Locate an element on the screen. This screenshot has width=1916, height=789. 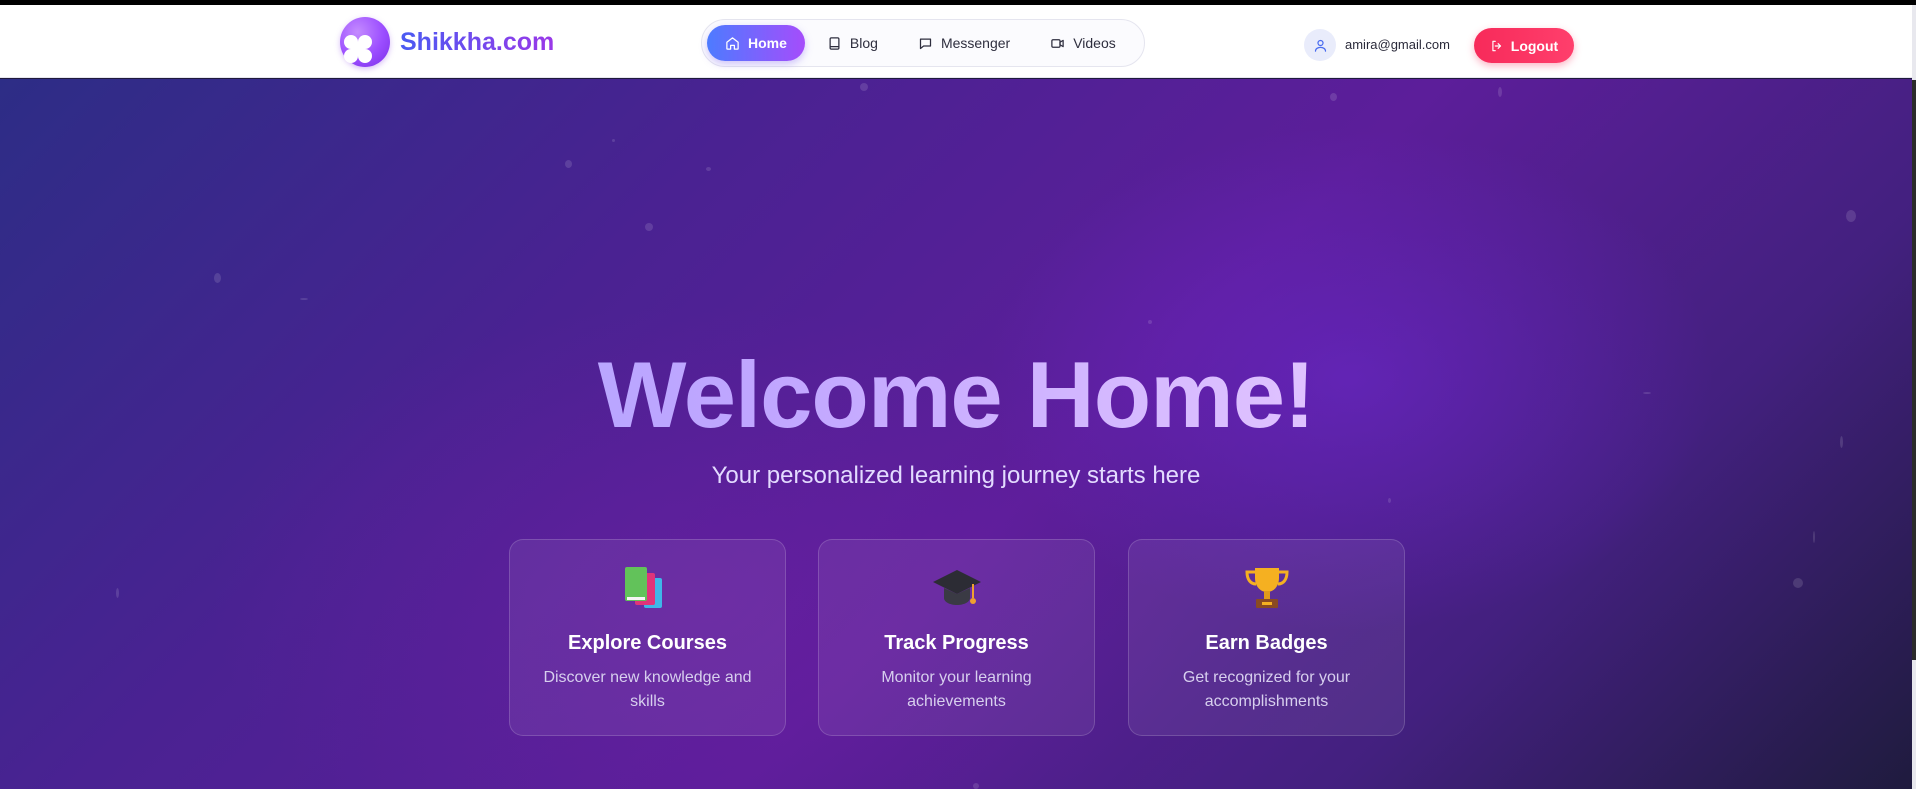
home-icon is located at coordinates (732, 43).